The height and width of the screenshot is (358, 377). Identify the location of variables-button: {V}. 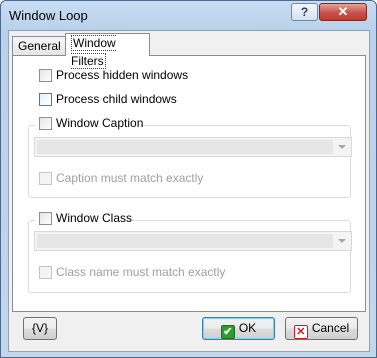
(40, 328).